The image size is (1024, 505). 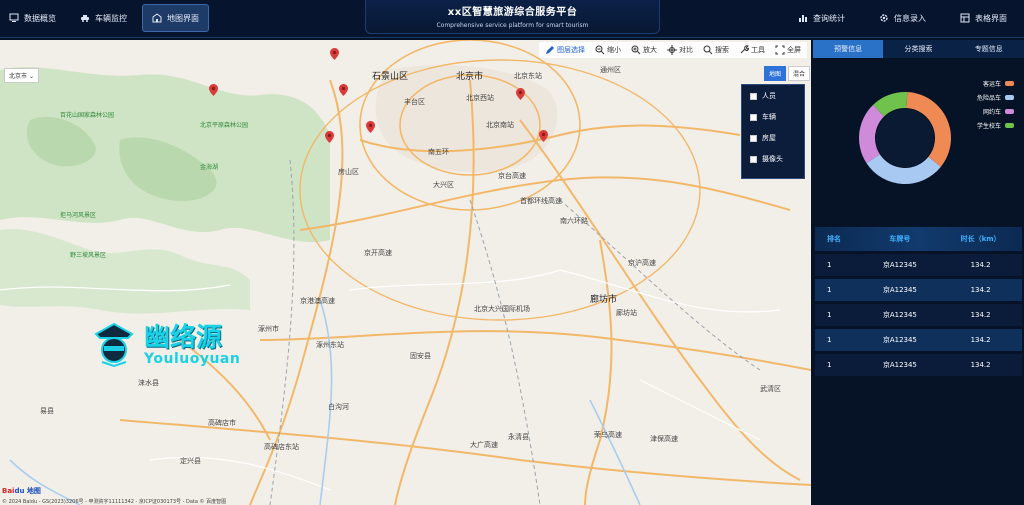 I want to click on layer-cameras: 摄像头, so click(x=773, y=159).